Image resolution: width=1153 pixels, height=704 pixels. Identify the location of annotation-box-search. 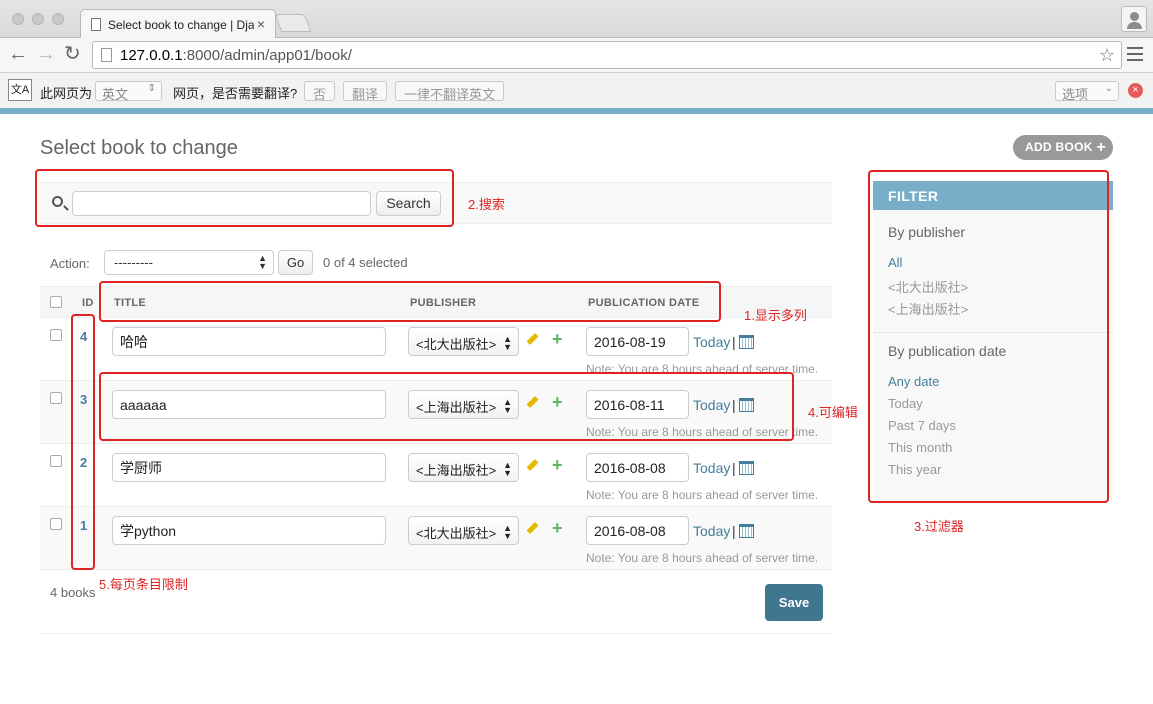
(244, 198).